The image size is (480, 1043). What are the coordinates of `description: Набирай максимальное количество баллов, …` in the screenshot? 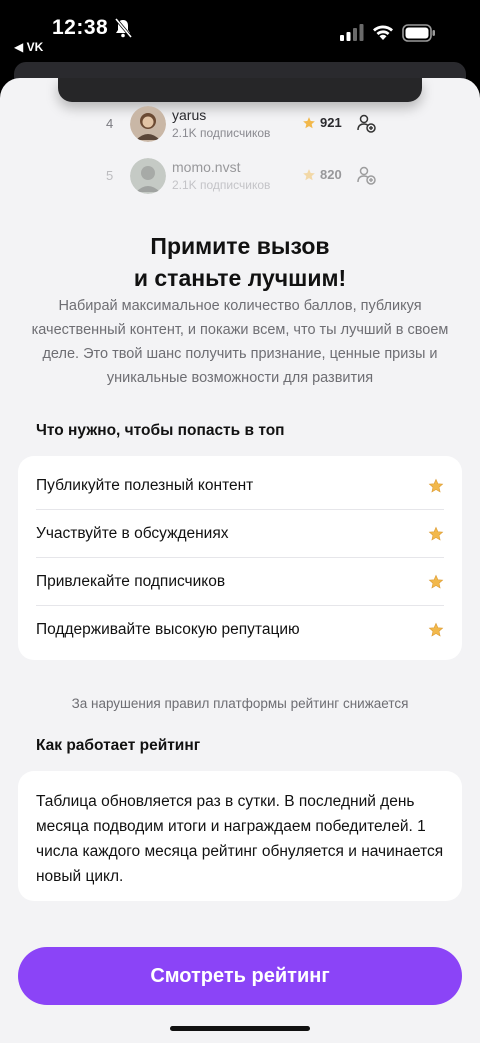 It's located at (240, 342).